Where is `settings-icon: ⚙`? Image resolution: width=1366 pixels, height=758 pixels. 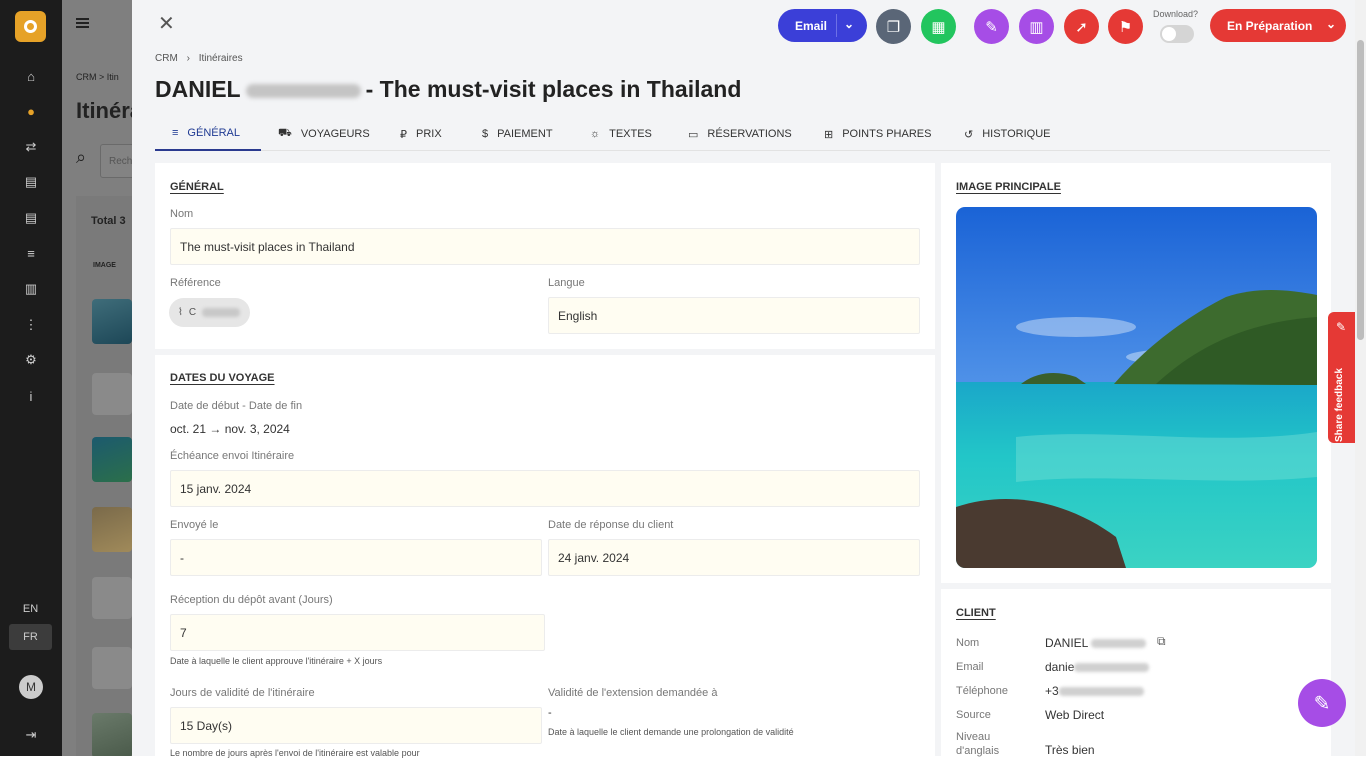
settings-icon: ⚙ is located at coordinates (31, 360).